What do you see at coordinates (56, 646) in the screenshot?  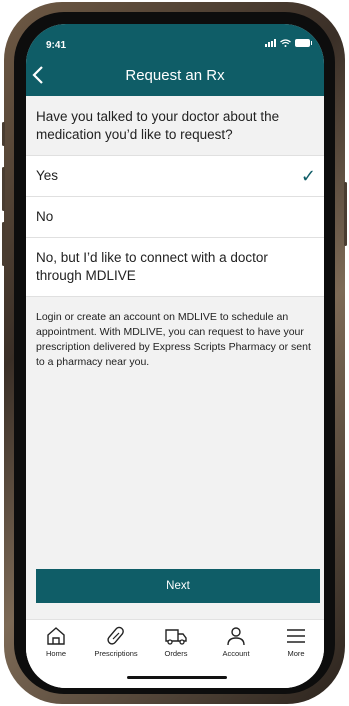 I see `tab-home: Home` at bounding box center [56, 646].